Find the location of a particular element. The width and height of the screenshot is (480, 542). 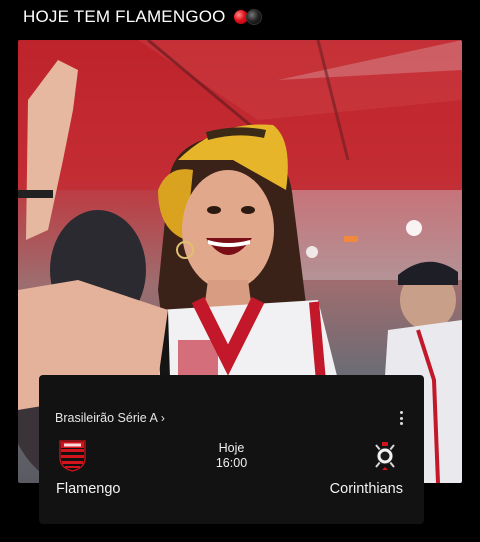

corinthians-crest-icon is located at coordinates (385, 456).